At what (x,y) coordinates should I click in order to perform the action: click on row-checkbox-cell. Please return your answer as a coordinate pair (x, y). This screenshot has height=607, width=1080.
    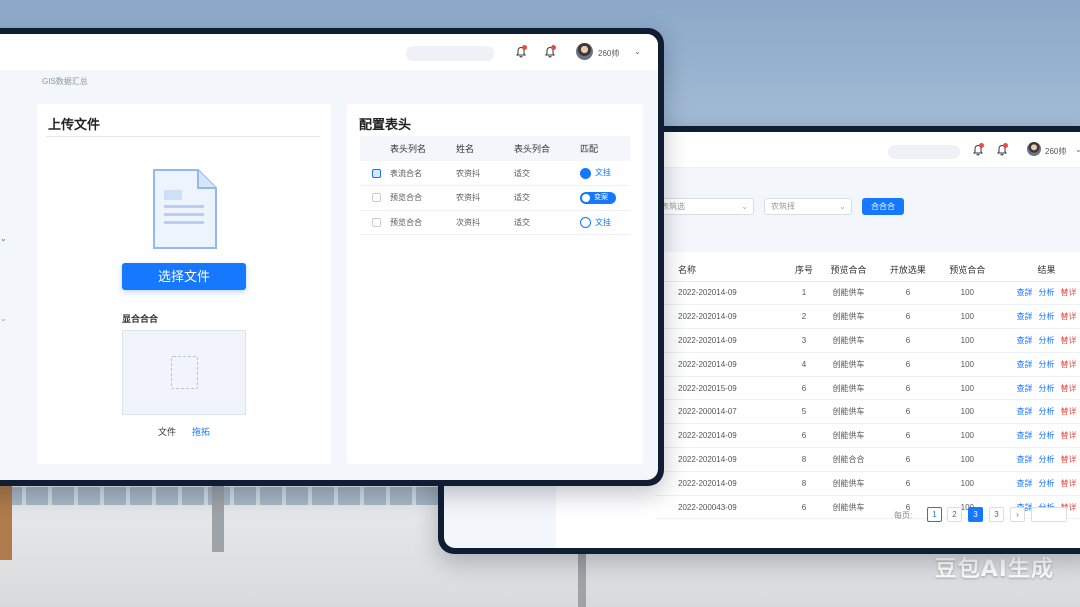
    Looking at the image, I should click on (373, 173).